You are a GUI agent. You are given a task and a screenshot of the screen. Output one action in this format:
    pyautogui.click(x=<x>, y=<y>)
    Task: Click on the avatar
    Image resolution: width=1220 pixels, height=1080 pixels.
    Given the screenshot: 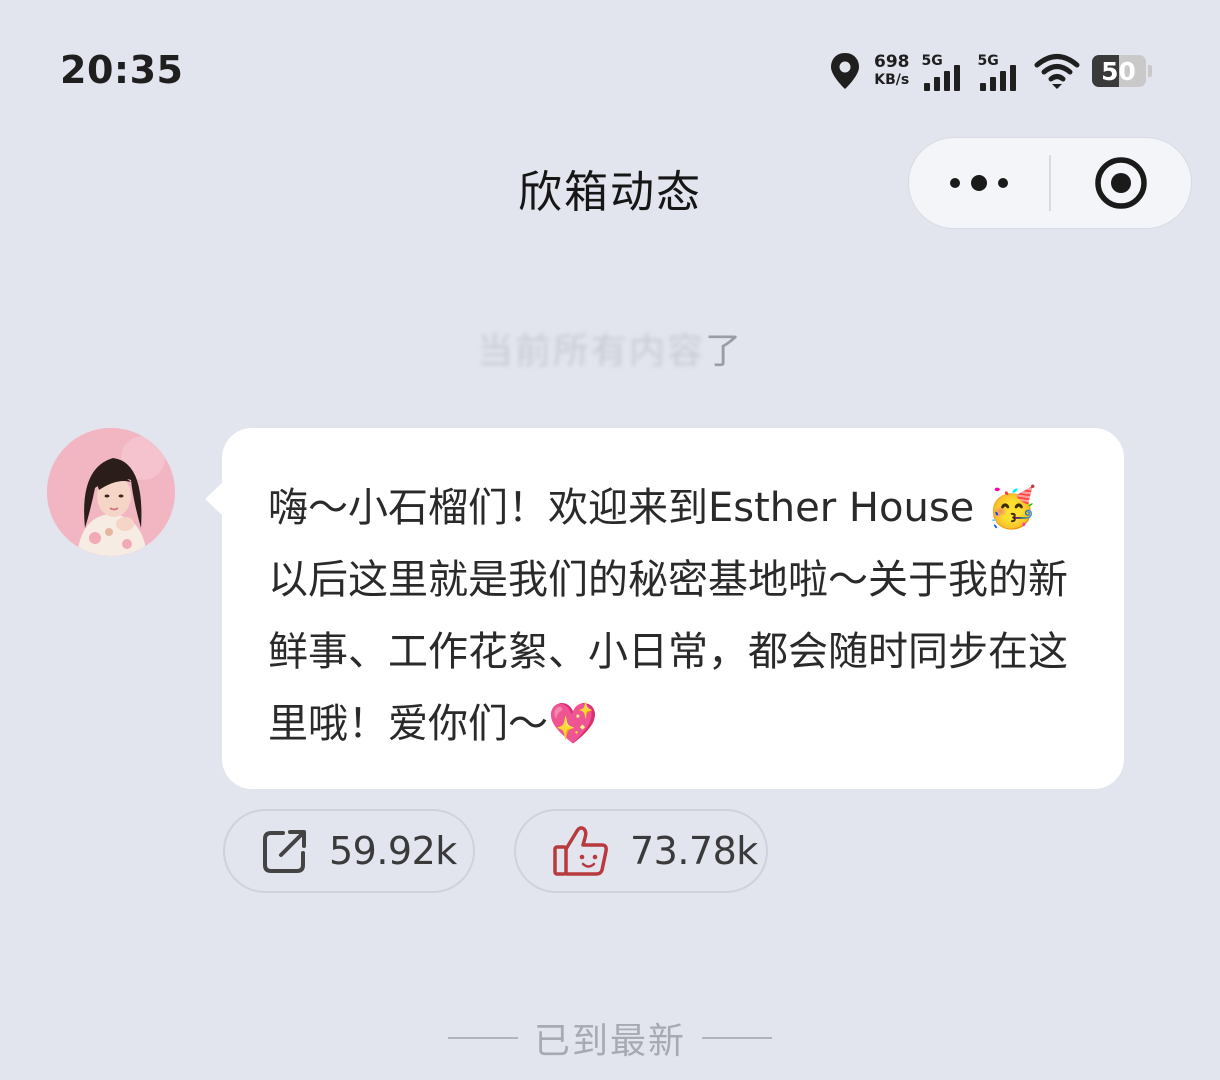 What is the action you would take?
    pyautogui.click(x=111, y=492)
    